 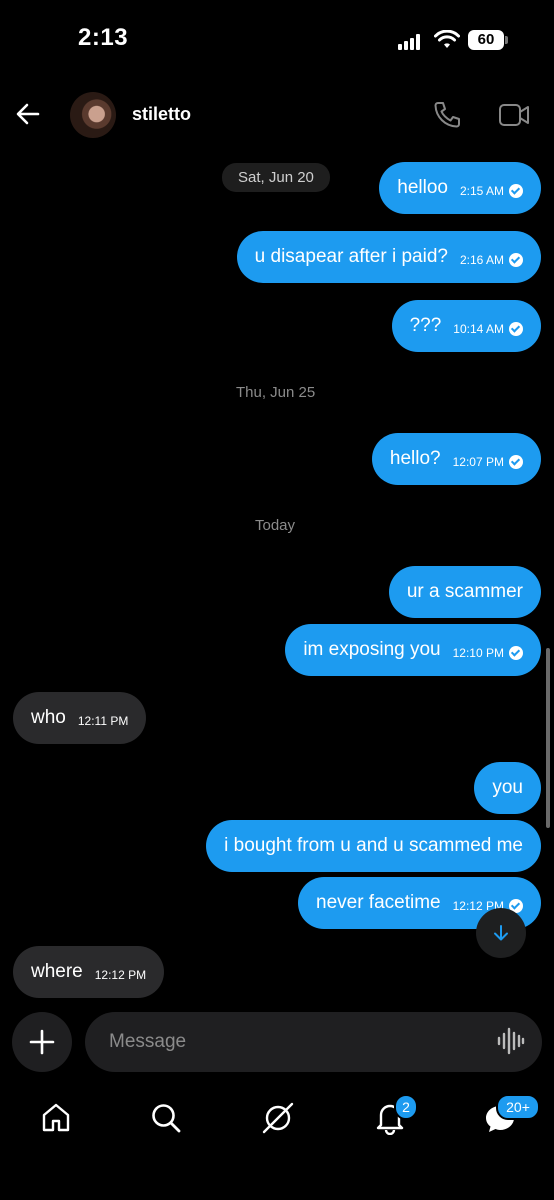 I want to click on outgoing-message: ur a scammer, so click(x=464, y=592).